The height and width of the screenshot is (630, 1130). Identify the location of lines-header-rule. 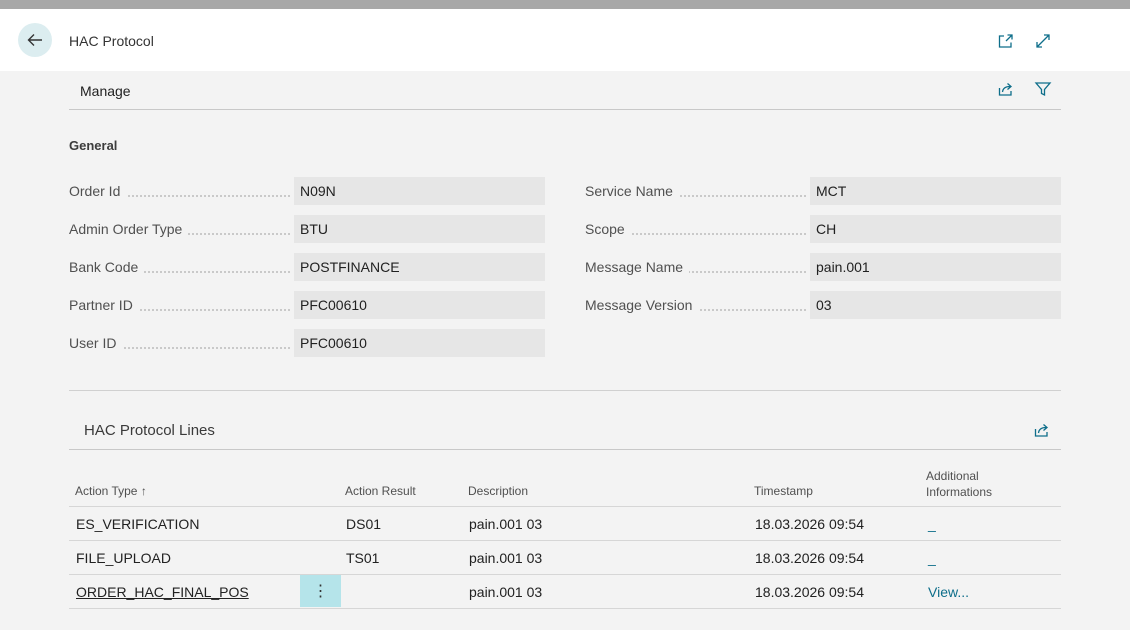
(565, 449).